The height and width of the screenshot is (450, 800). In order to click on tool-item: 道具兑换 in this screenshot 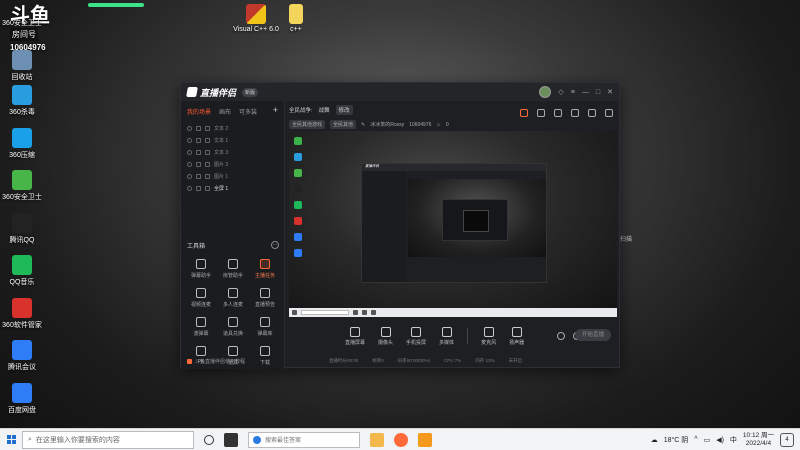, I will do `click(233, 327)`.